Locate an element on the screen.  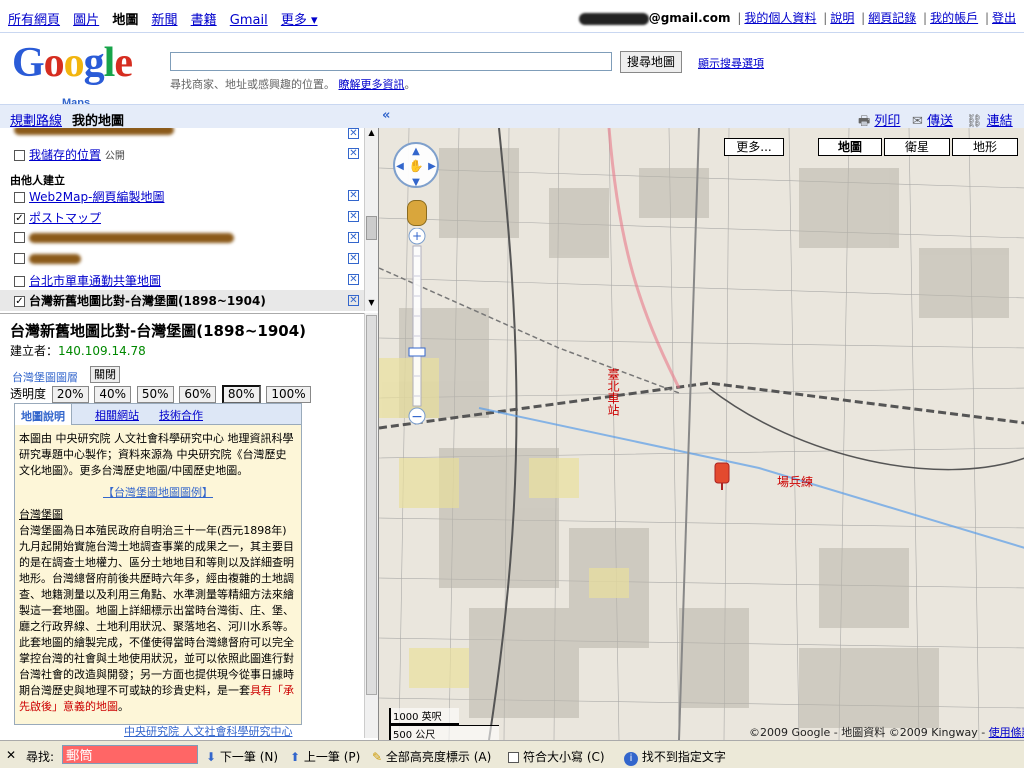
history-link: 網頁記錄 is located at coordinates (892, 18).